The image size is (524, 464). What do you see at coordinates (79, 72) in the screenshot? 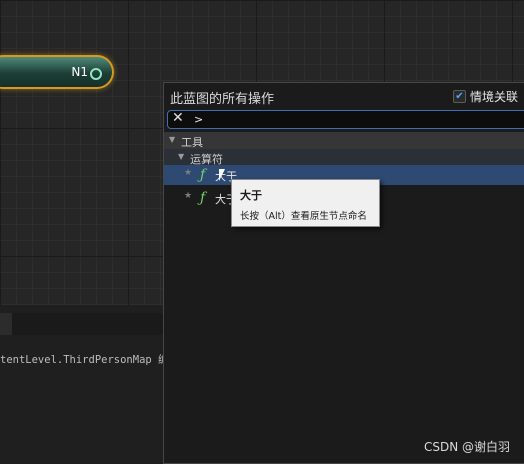
I see `node-label: N1` at bounding box center [79, 72].